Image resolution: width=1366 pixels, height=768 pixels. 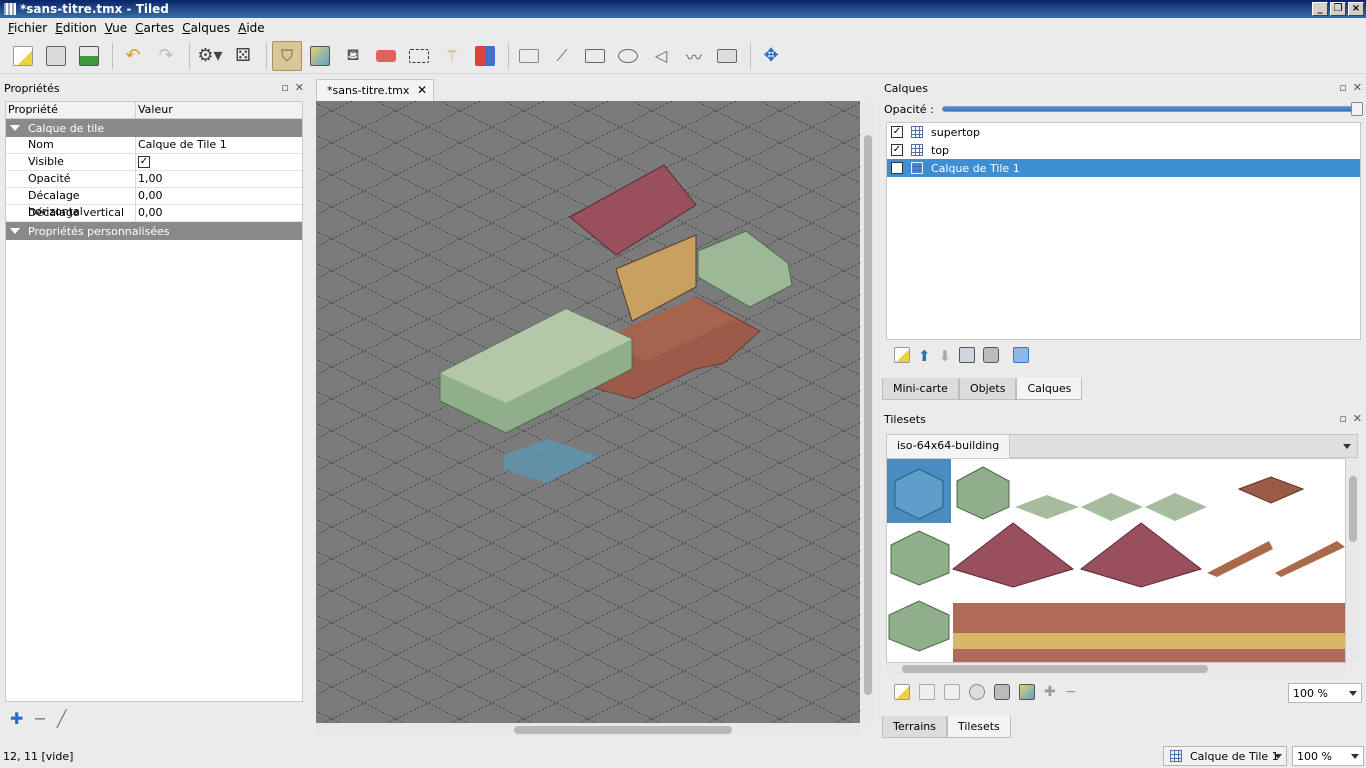 I want to click on select-objects-button, so click(x=529, y=56).